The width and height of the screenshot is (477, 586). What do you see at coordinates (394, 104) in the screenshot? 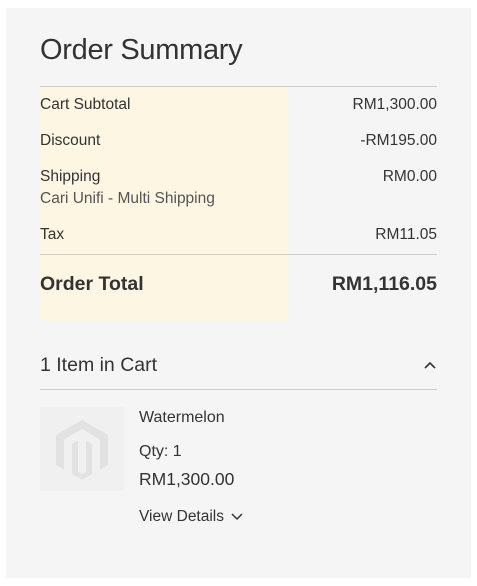
I see `cart-subtotal-value: RM1,300.00` at bounding box center [394, 104].